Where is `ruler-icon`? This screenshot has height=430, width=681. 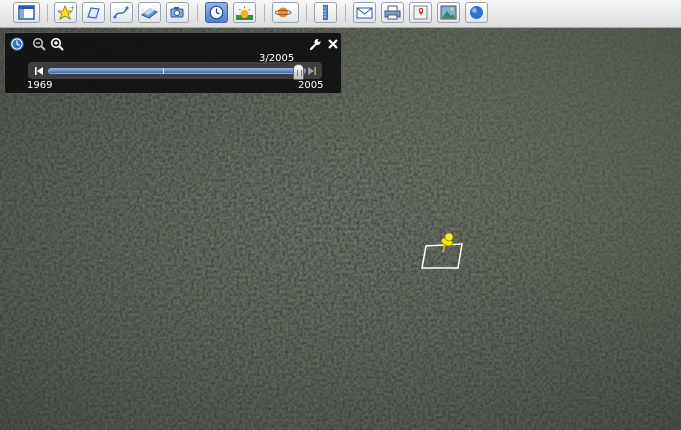
ruler-icon is located at coordinates (325, 12).